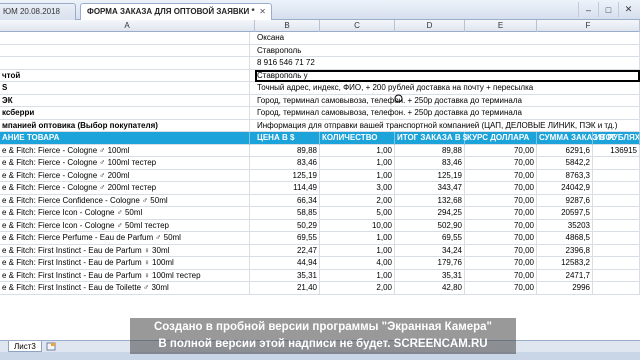  Describe the element at coordinates (125, 138) in the screenshot. I see `header-product-name: АНИЕ ТОВАРА` at that location.